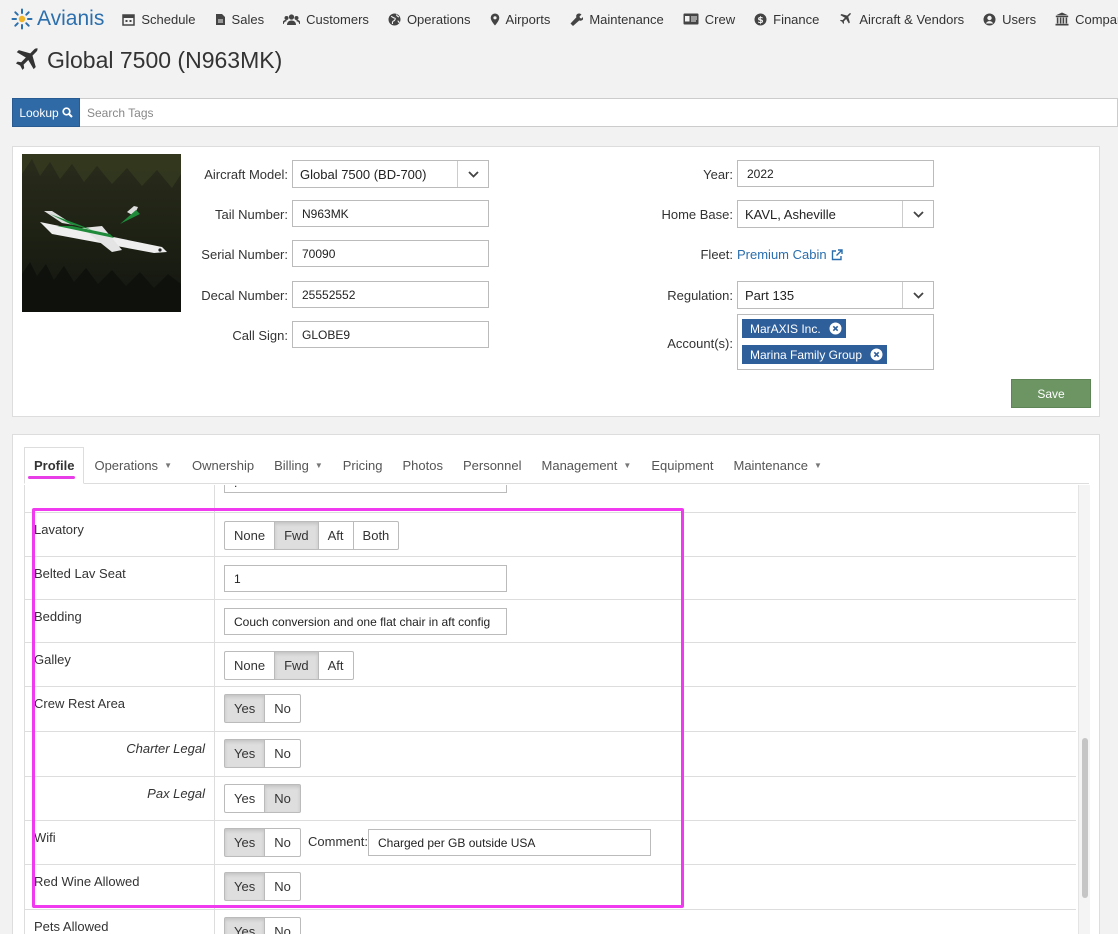  I want to click on id-card-icon, so click(691, 19).